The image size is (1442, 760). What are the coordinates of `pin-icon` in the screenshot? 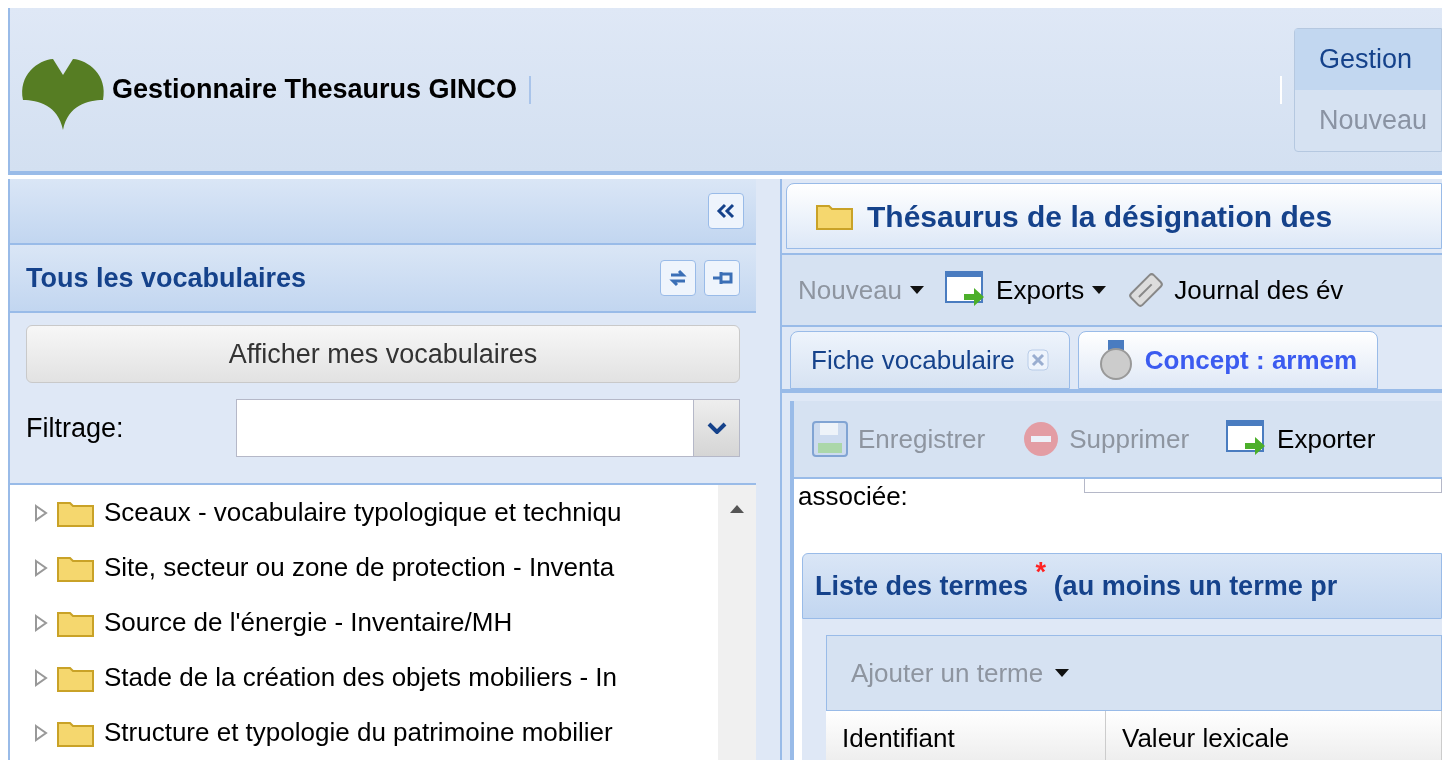 It's located at (722, 278).